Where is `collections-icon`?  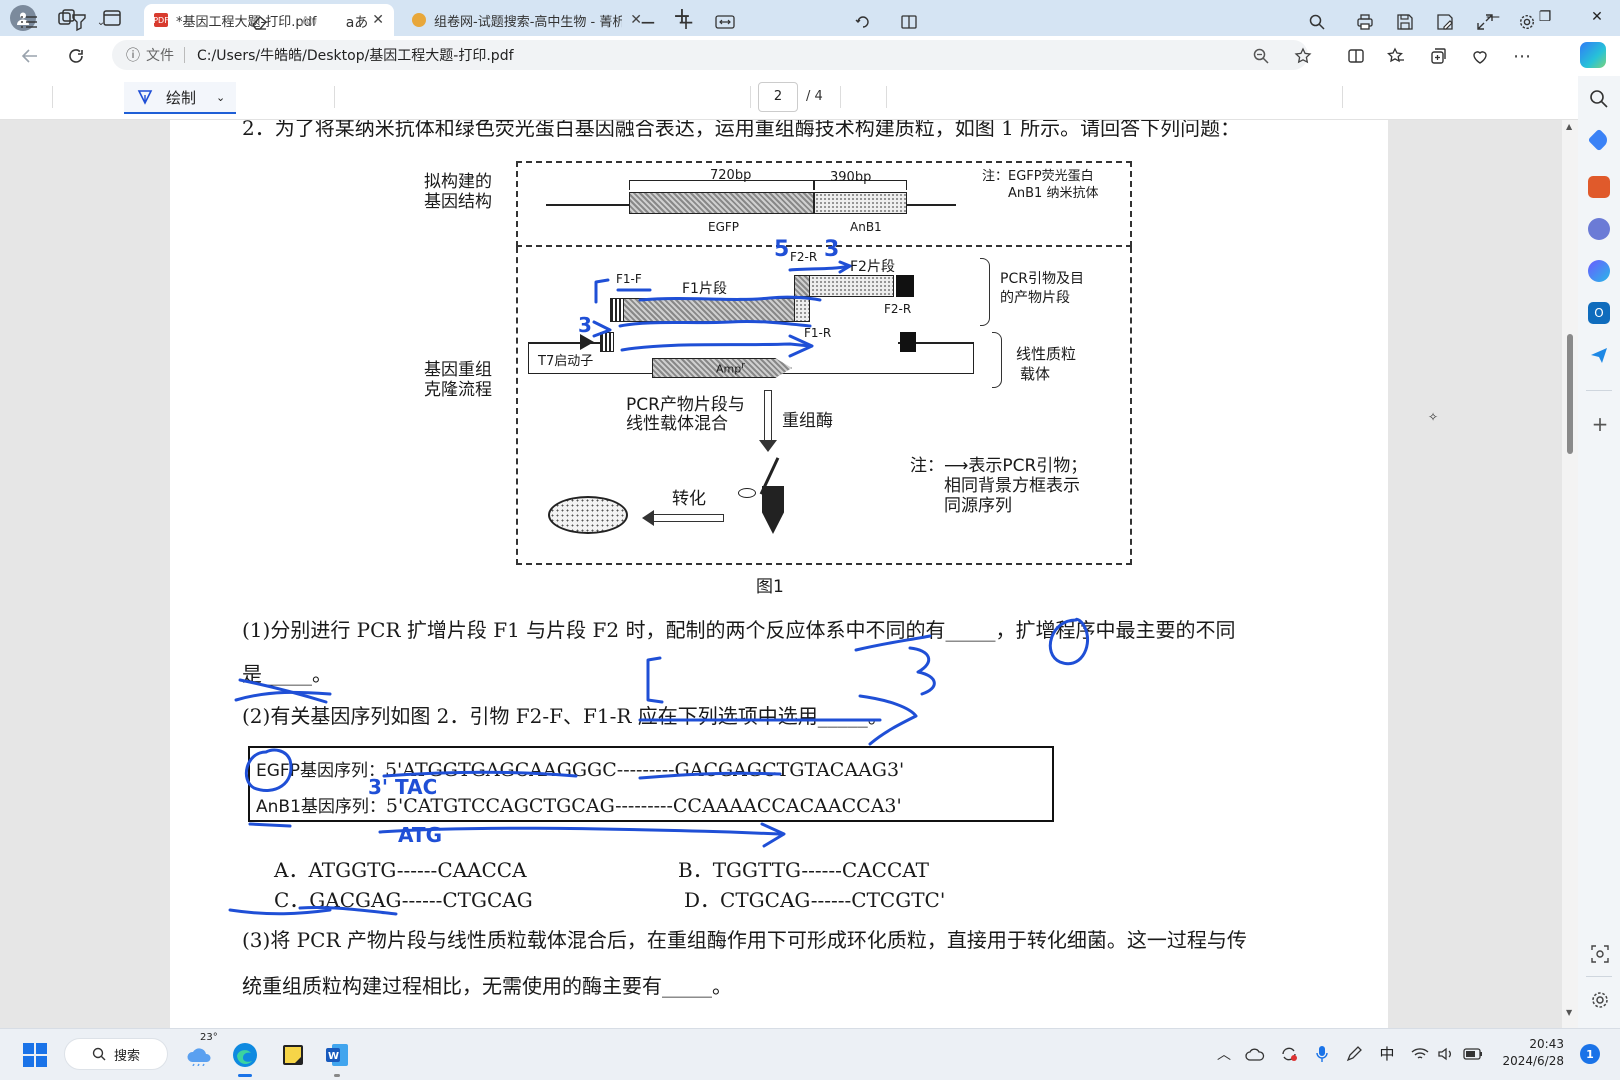
collections-icon is located at coordinates (1438, 56).